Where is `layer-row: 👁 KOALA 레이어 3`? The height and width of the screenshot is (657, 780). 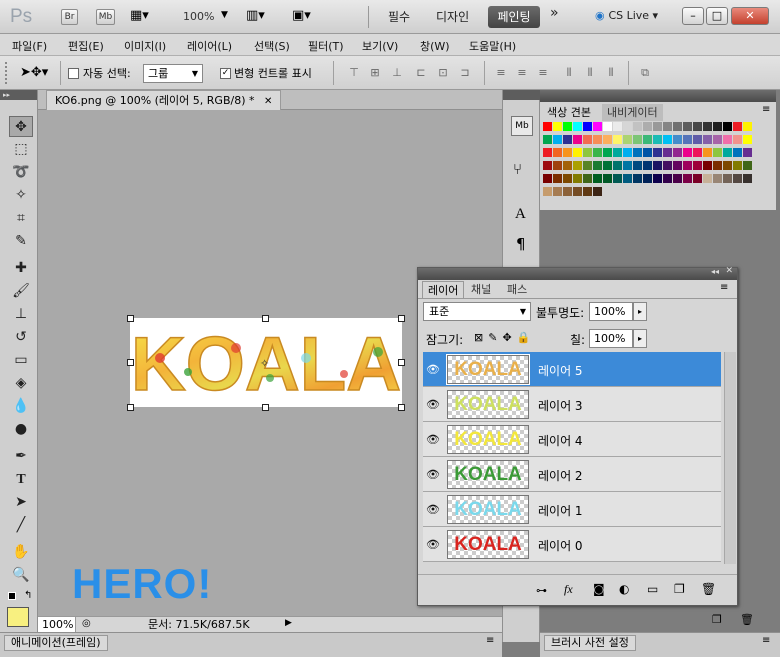 layer-row: 👁 KOALA 레이어 3 is located at coordinates (572, 404).